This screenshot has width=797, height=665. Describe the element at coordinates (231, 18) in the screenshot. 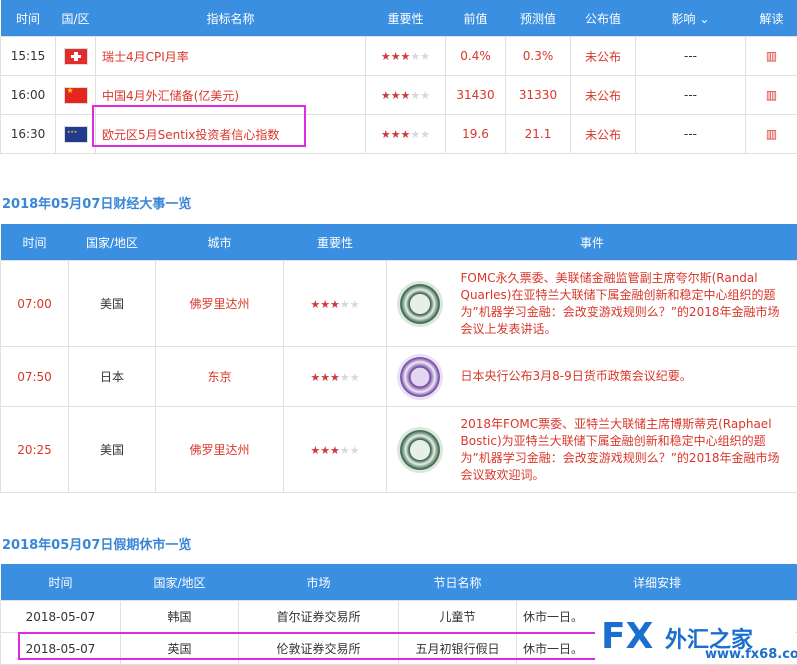

I see `col-indicator: 指标名称` at that location.